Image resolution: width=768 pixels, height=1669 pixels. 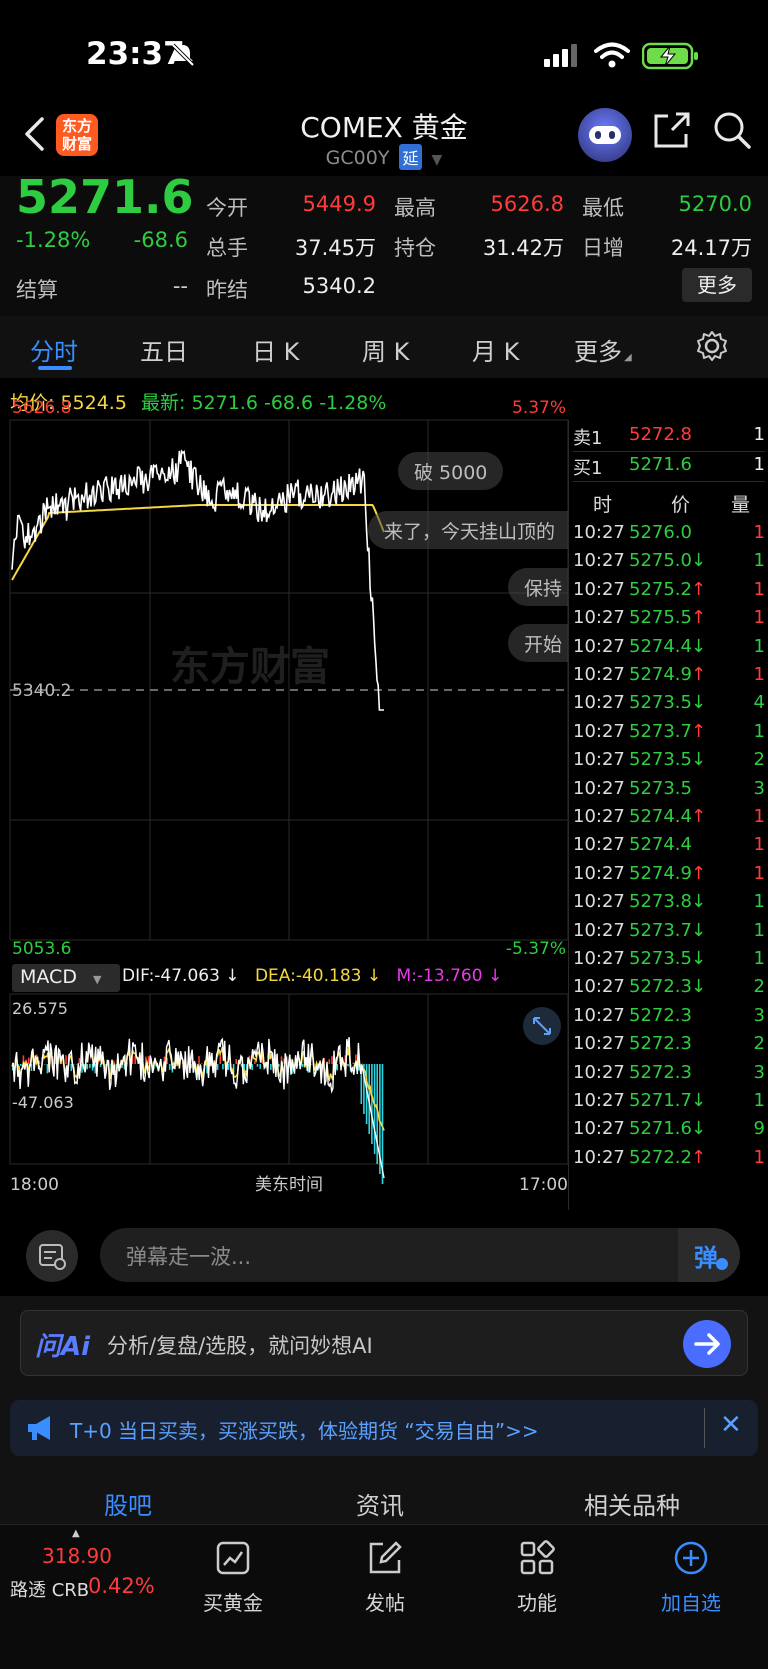 I want to click on arrow-right-icon, so click(x=707, y=1344).